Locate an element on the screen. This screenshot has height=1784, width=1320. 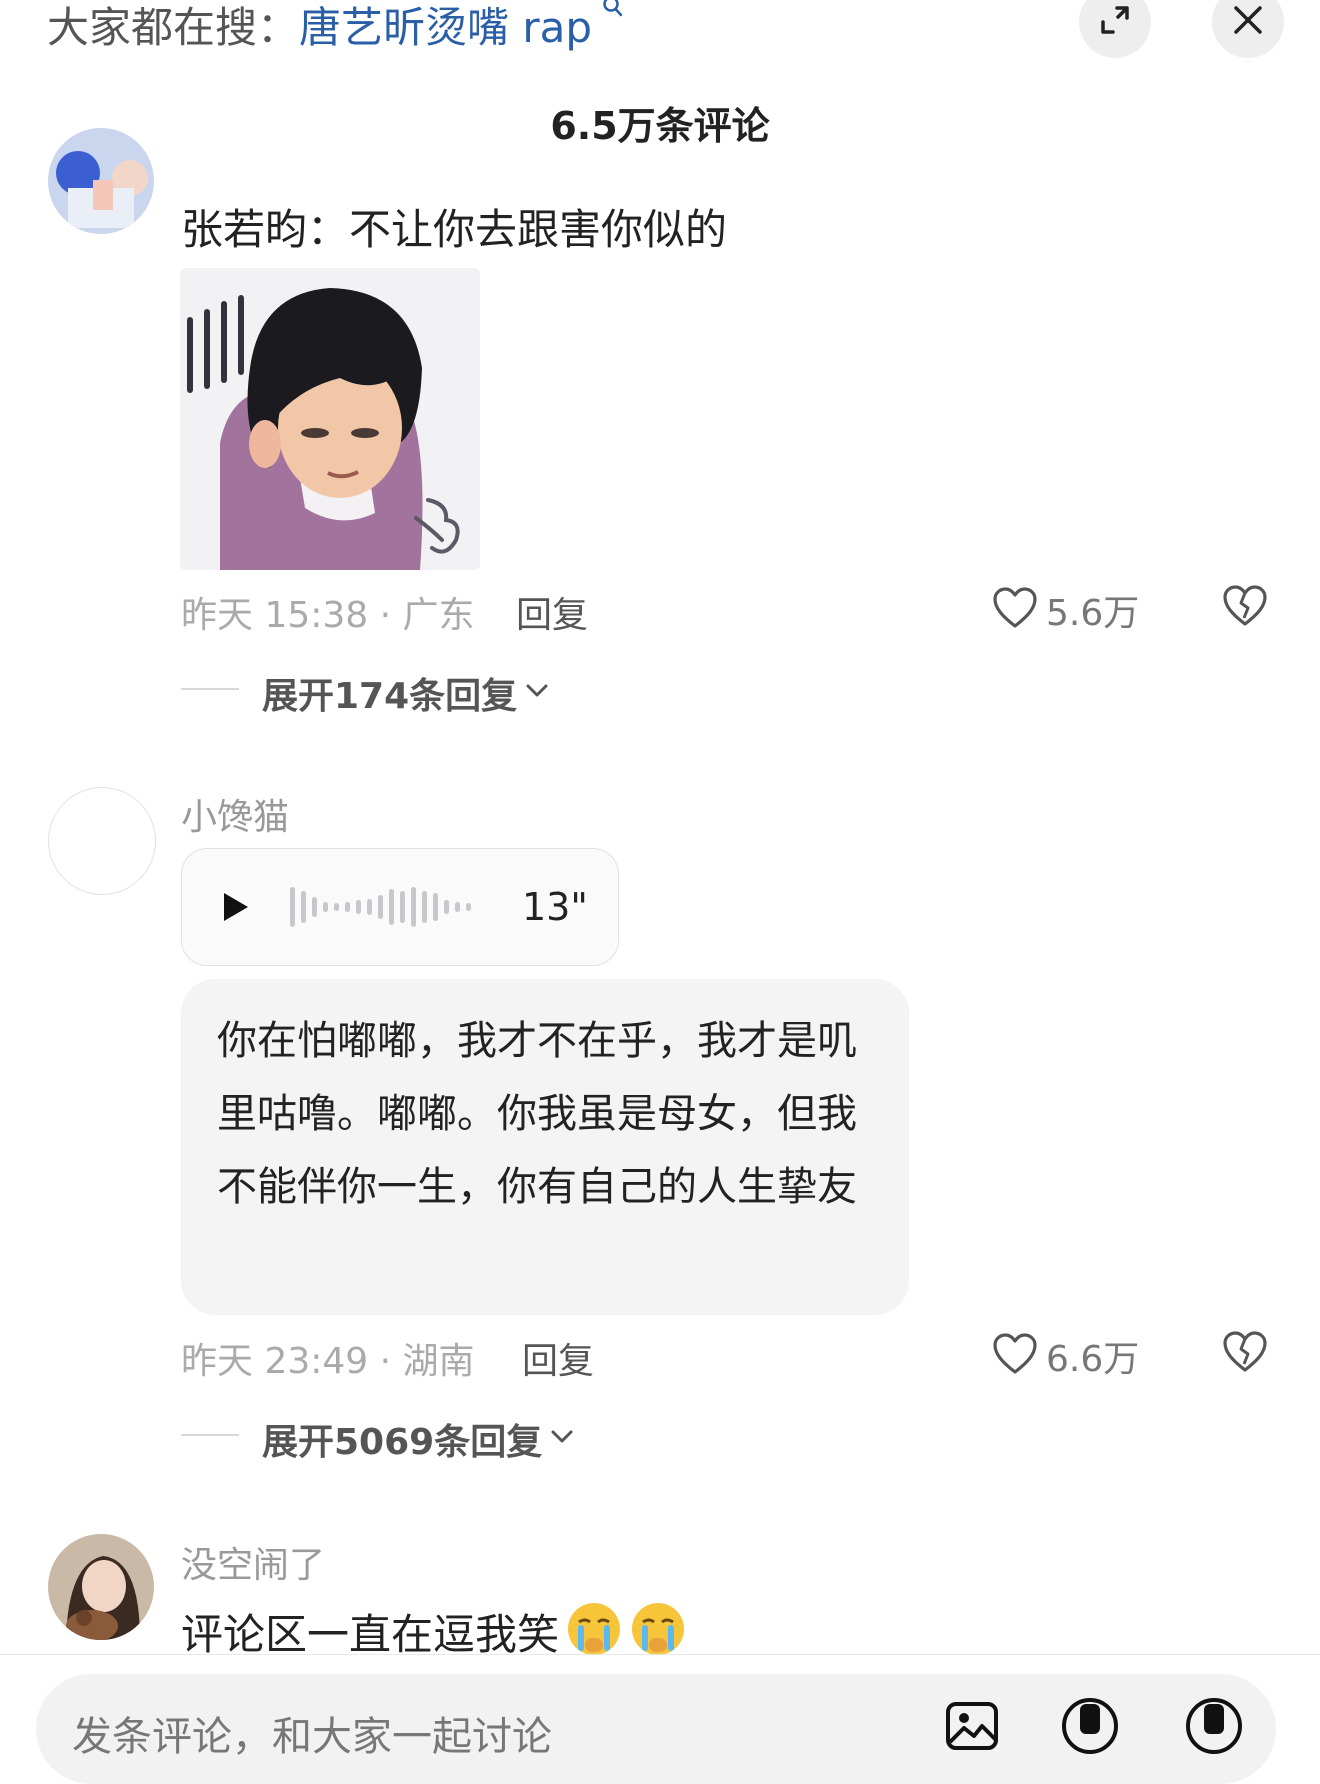
like-button: 5.6万 is located at coordinates (1065, 610).